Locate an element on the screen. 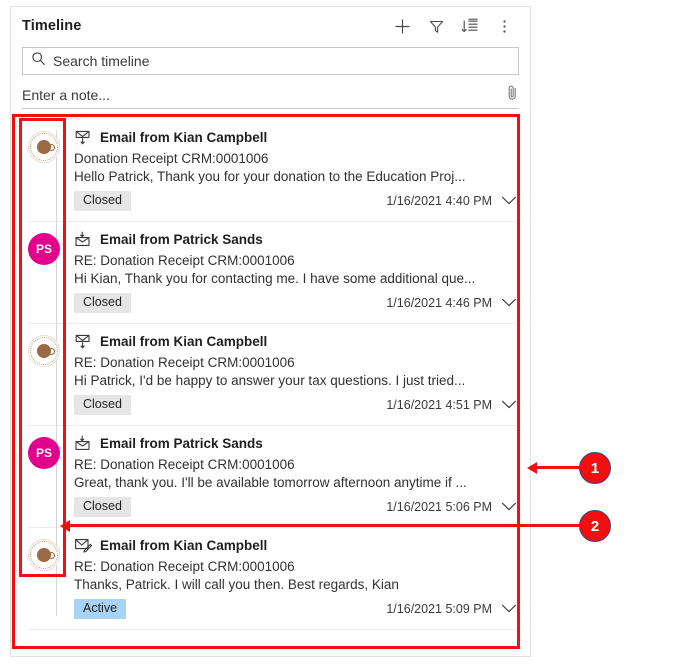 The image size is (700, 667). timeline-item-meta: 1/16/2021 5:09 PM is located at coordinates (451, 609).